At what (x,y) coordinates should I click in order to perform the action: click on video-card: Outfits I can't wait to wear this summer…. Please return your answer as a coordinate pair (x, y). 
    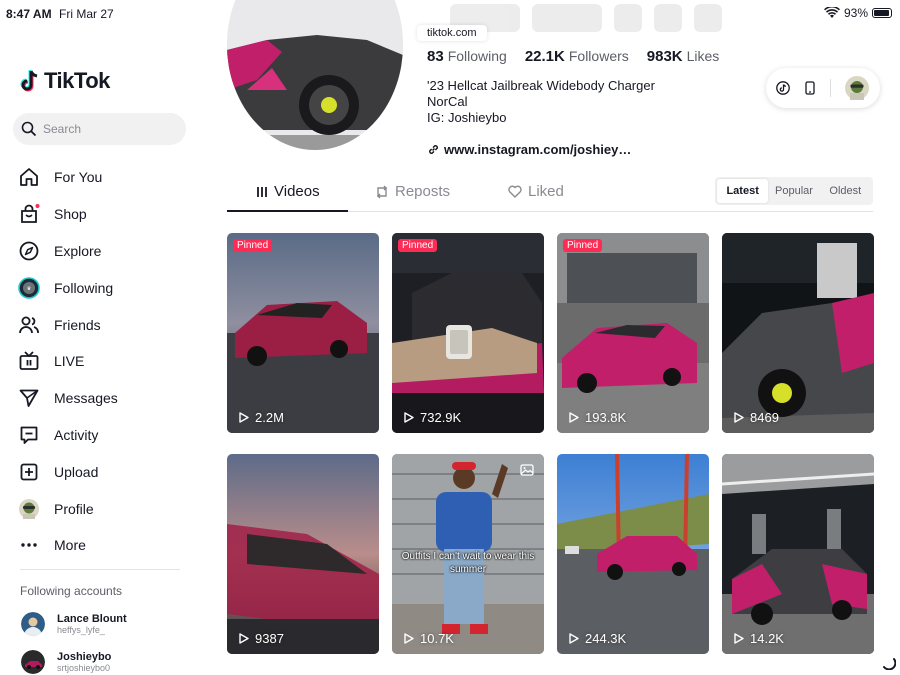
    Looking at the image, I should click on (468, 554).